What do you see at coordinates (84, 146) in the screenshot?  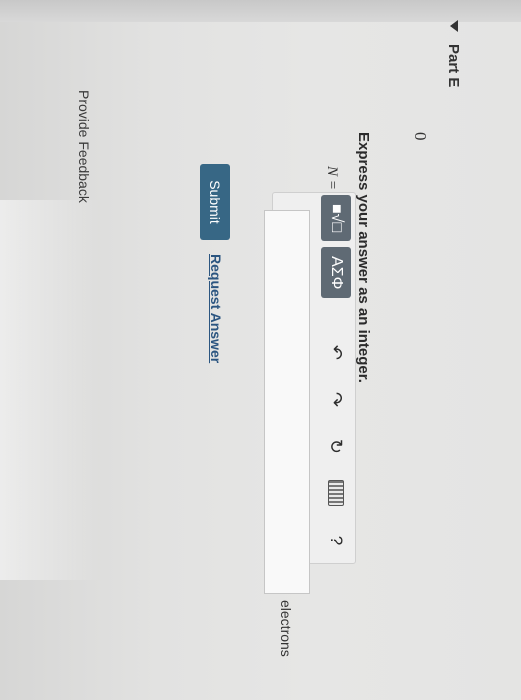 I see `provide-feedback-link: Provide Feedback` at bounding box center [84, 146].